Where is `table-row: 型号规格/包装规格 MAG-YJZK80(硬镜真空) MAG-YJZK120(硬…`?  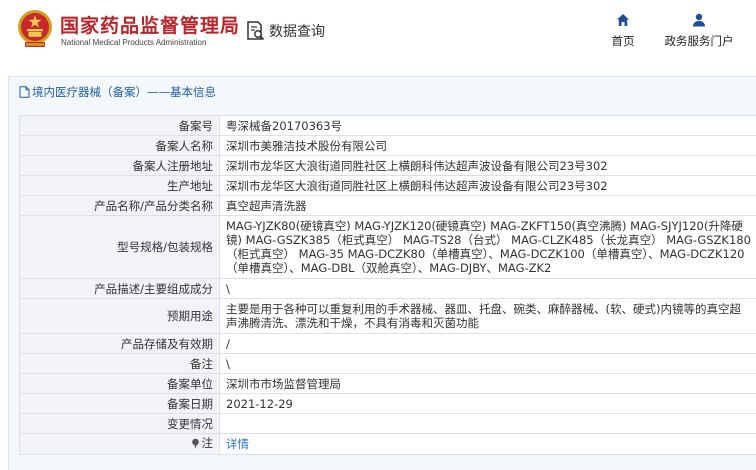
table-row: 型号规格/包装规格 MAG-YJZK80(硬镜真空) MAG-YJZK120(硬… is located at coordinates (387, 247).